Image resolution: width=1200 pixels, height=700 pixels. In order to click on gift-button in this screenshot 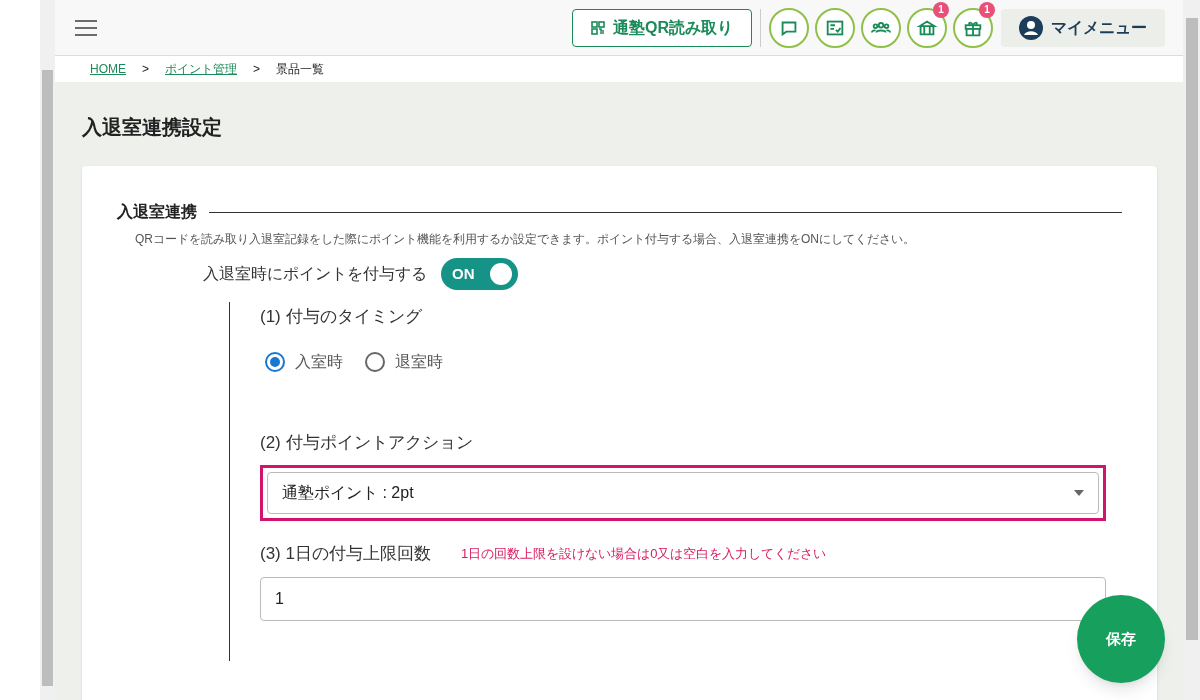, I will do `click(973, 27)`.